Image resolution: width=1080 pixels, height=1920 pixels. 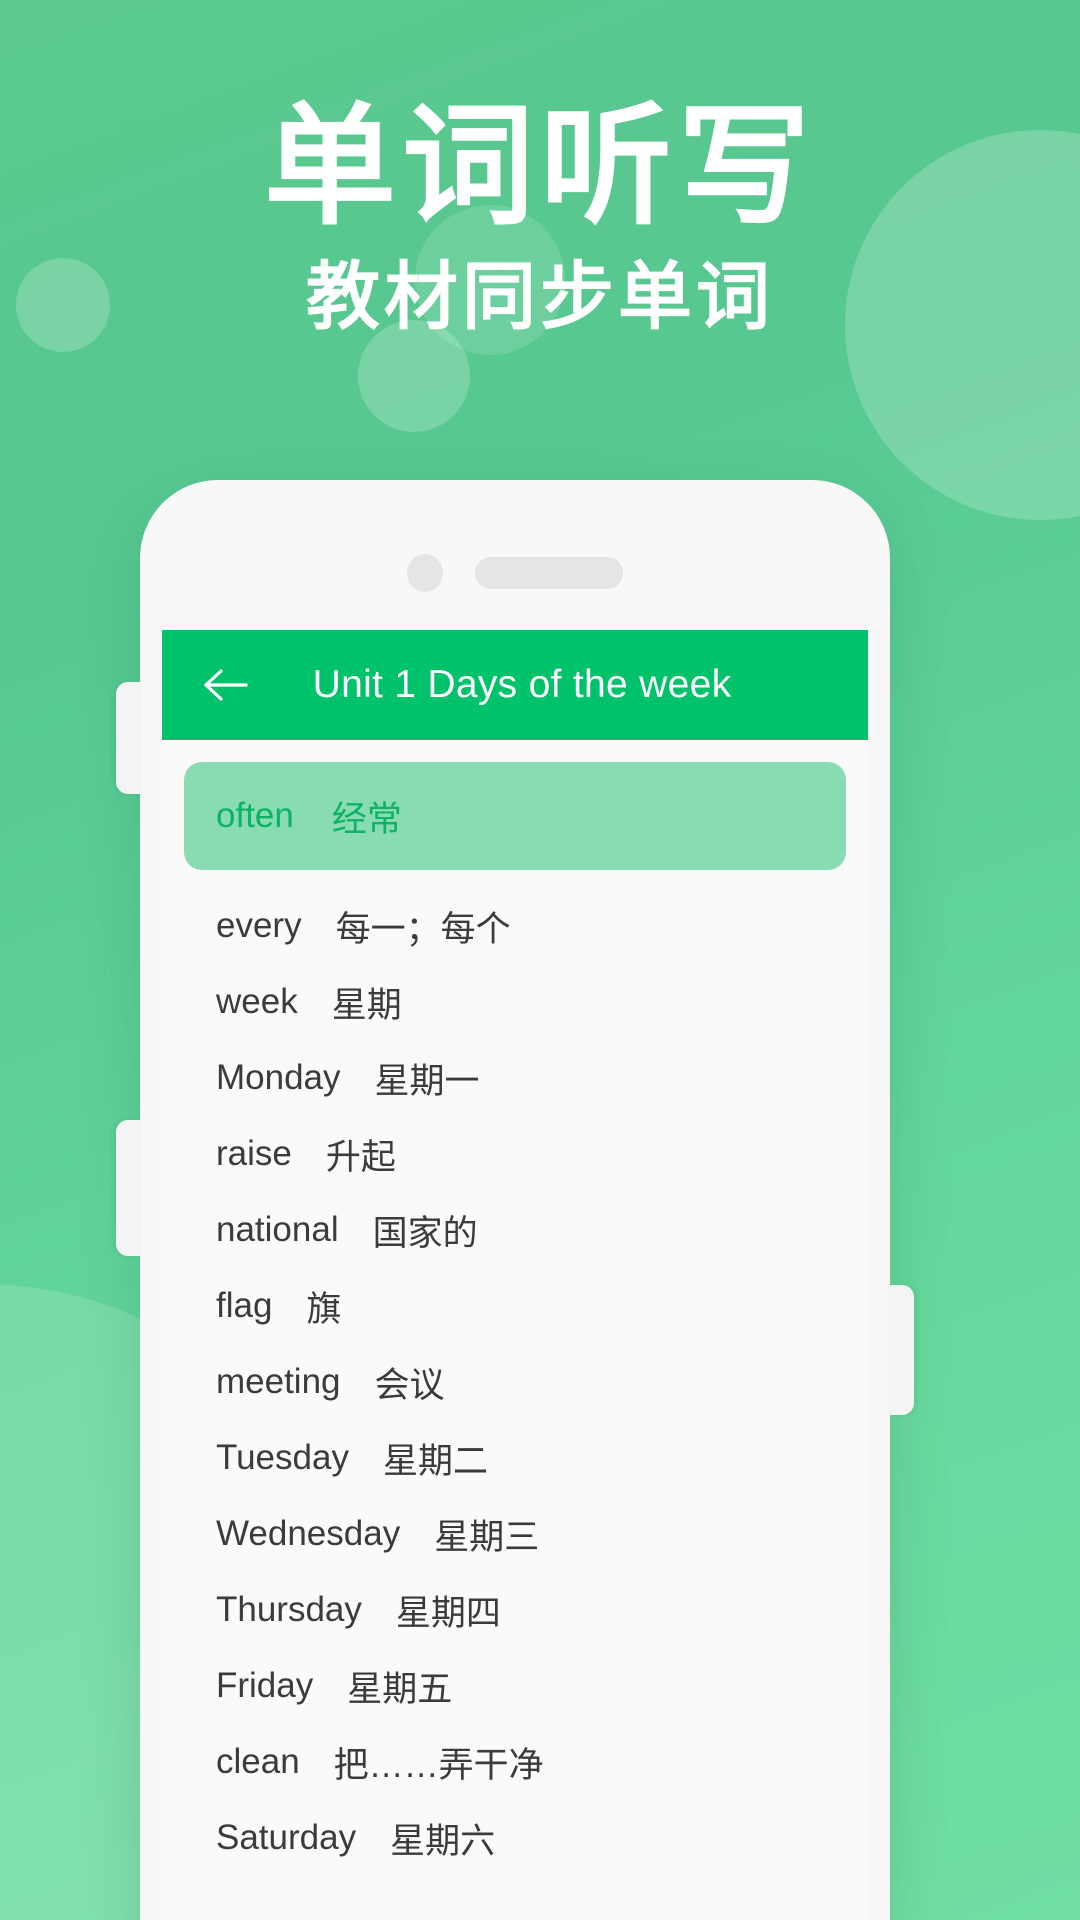 I want to click on word-chinese: 经常, so click(x=366, y=819).